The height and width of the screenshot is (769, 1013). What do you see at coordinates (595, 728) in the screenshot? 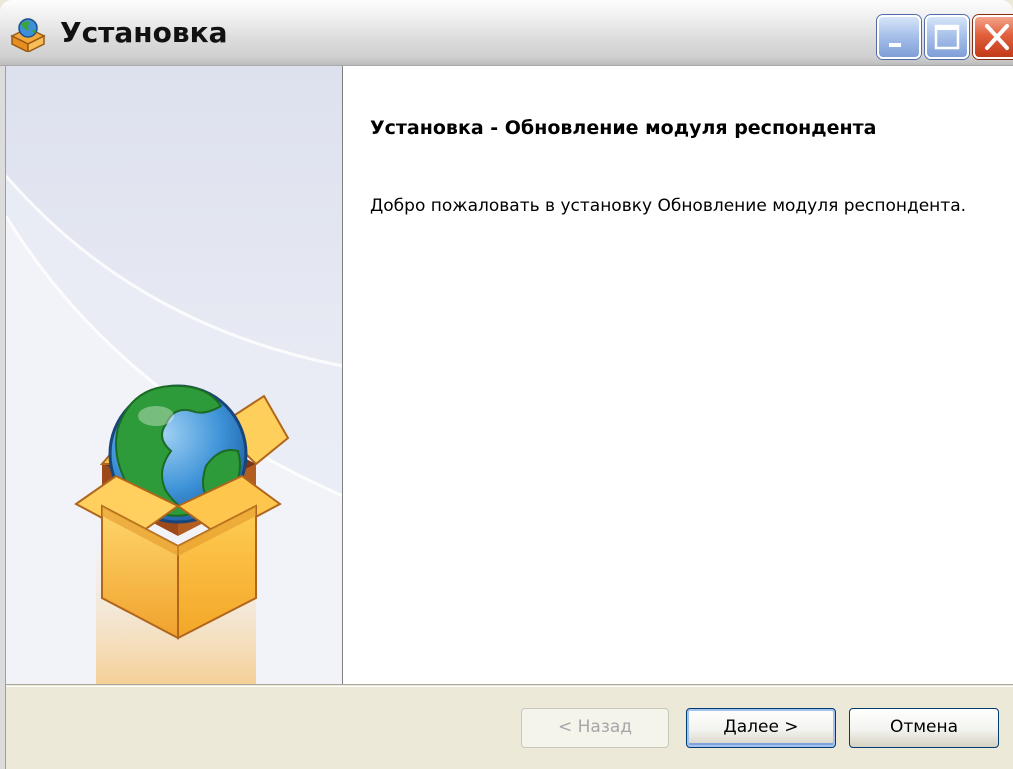
I see `back-button: < Назад` at bounding box center [595, 728].